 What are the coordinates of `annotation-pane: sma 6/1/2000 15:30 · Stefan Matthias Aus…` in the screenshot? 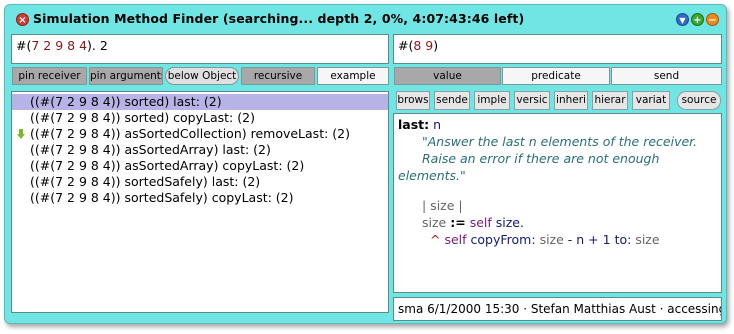 It's located at (557, 309).